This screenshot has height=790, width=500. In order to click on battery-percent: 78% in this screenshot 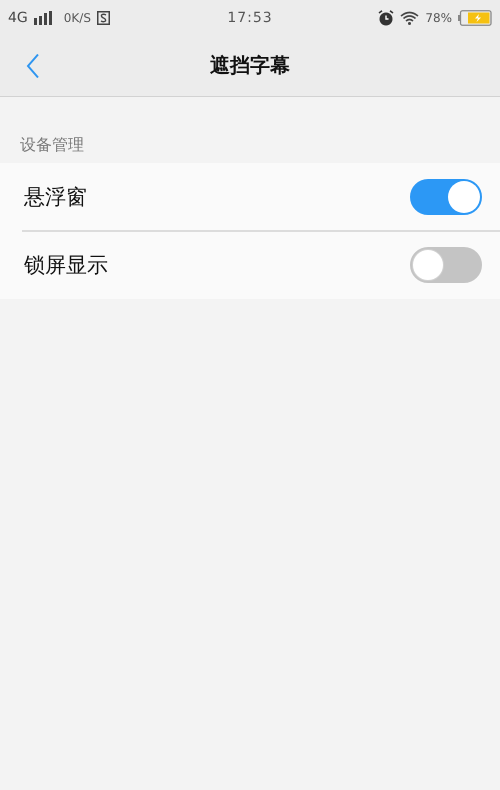, I will do `click(438, 17)`.